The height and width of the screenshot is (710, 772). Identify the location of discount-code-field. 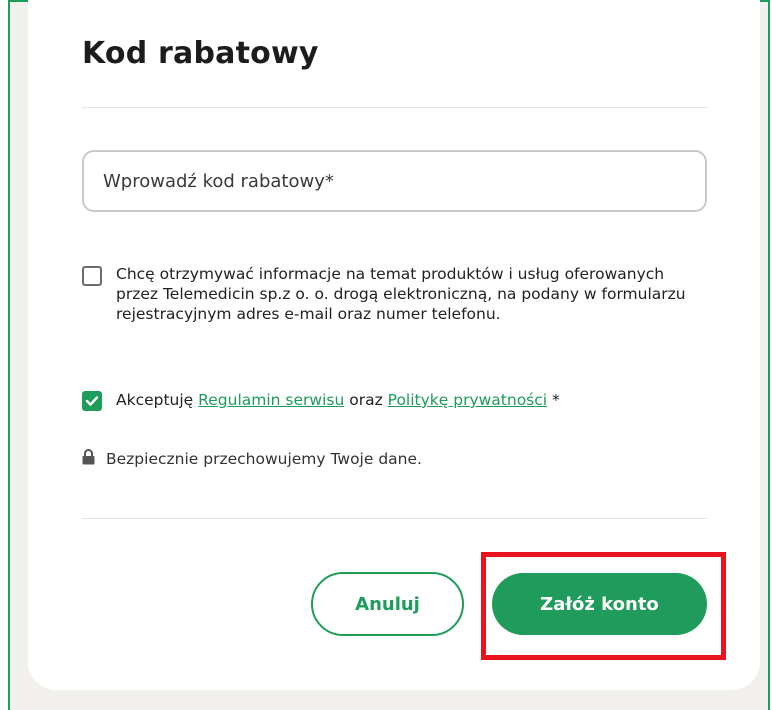
(394, 181).